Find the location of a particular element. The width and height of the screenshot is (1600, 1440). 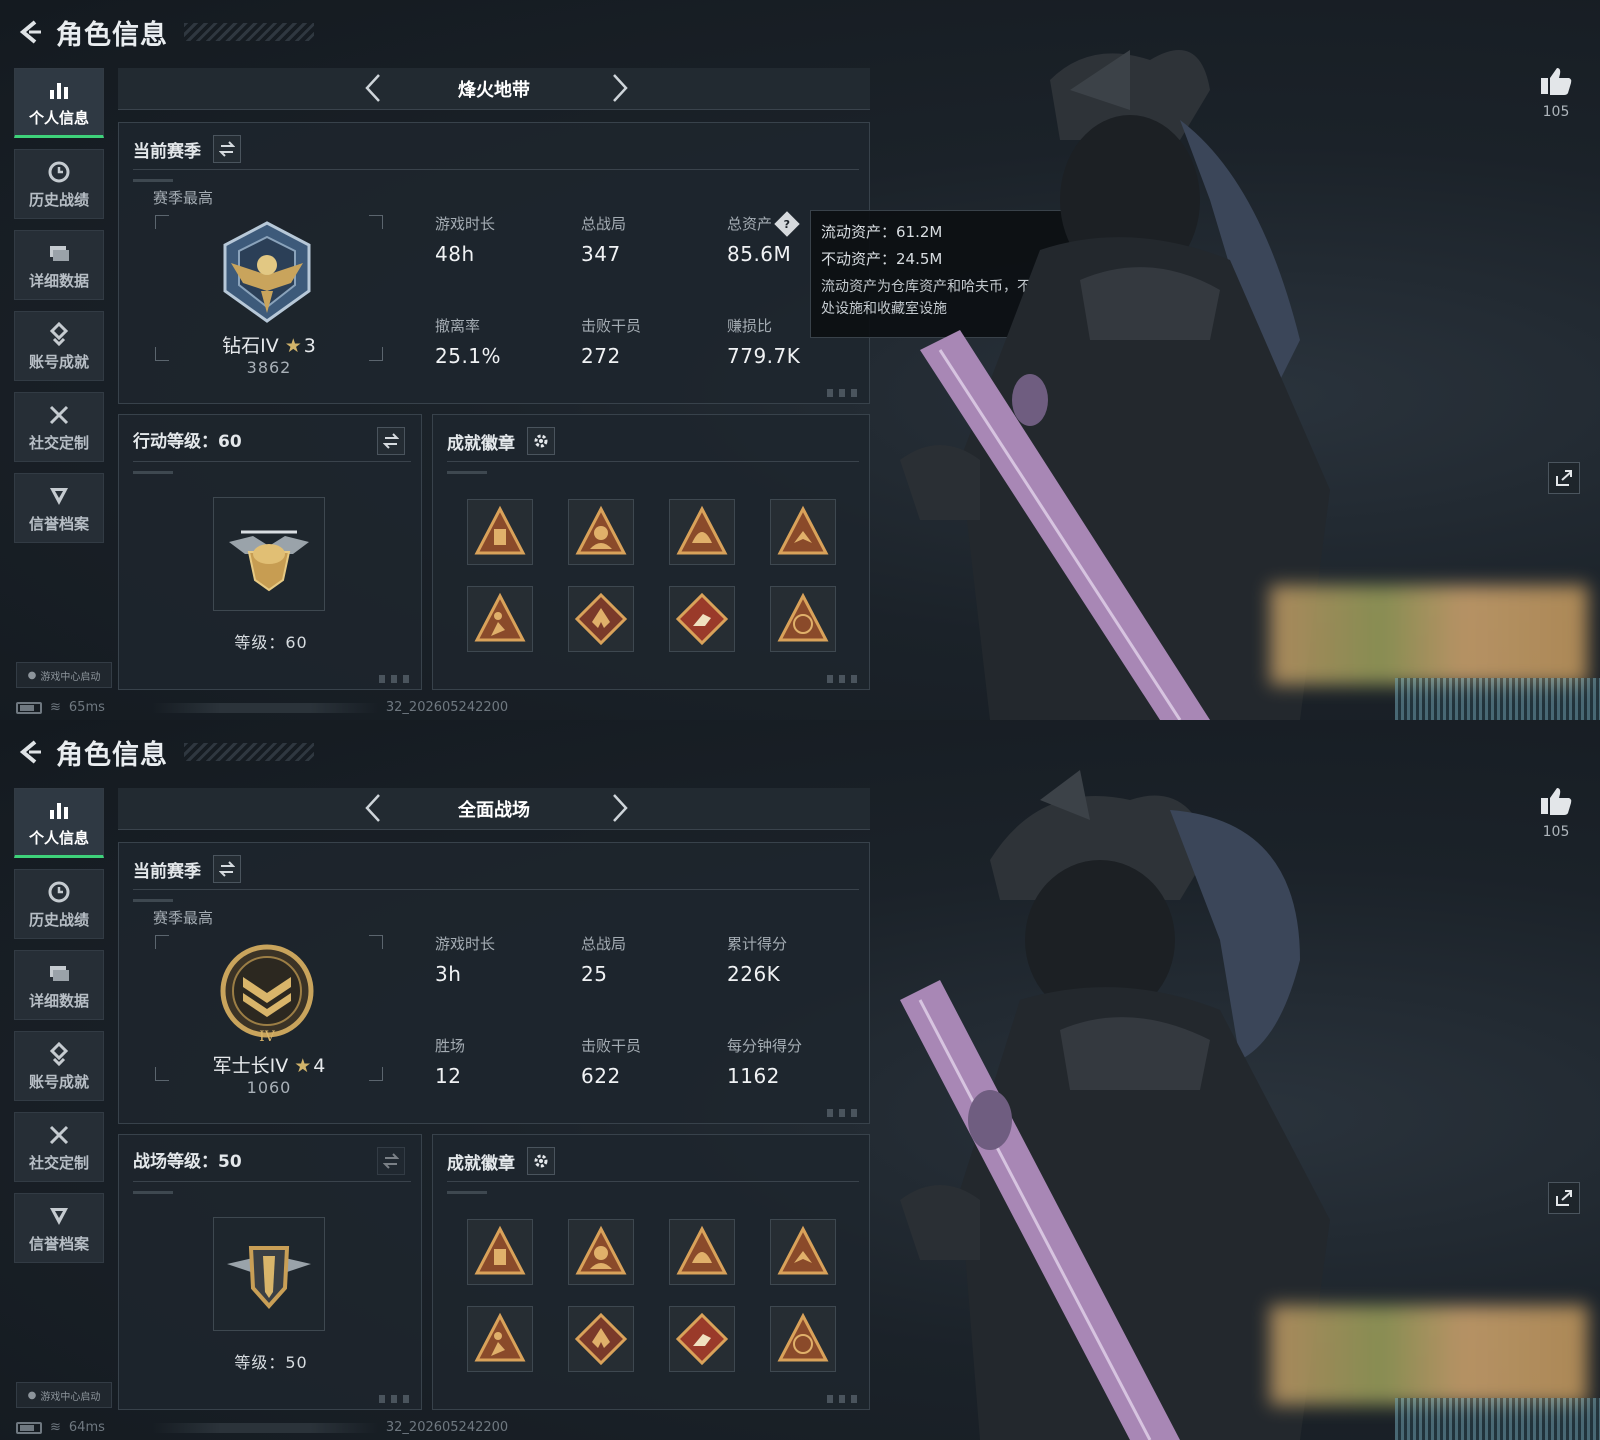

background-lights is located at coordinates (1497, 699).